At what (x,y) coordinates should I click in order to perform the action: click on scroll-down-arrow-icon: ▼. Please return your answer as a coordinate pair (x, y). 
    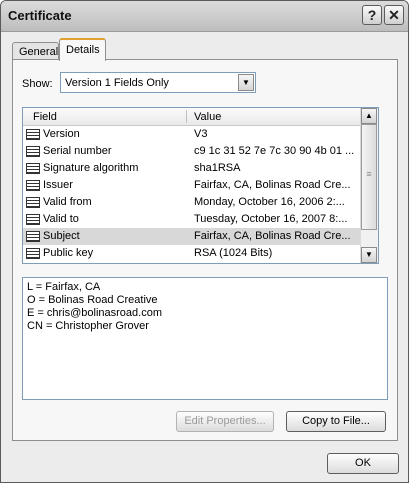
    Looking at the image, I should click on (369, 255).